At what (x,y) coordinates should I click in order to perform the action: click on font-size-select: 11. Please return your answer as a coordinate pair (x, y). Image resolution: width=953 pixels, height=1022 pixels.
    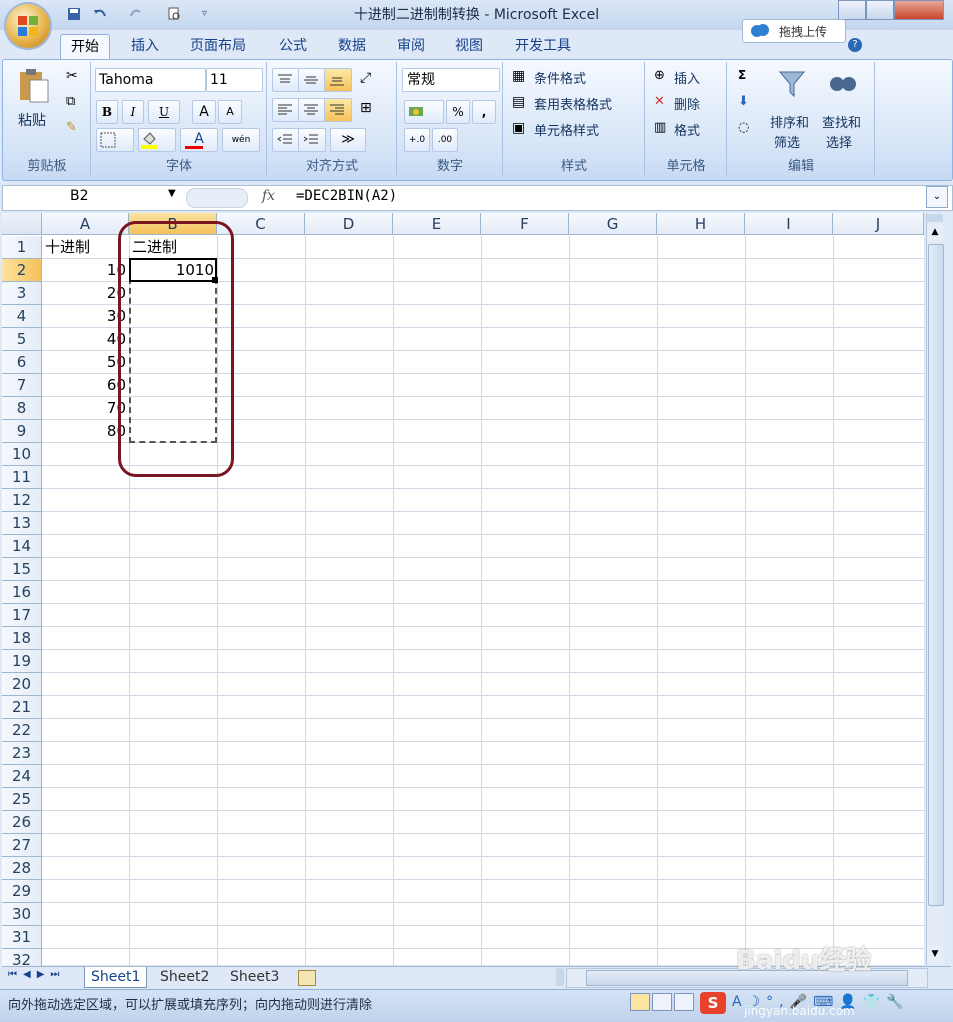
    Looking at the image, I should click on (234, 80).